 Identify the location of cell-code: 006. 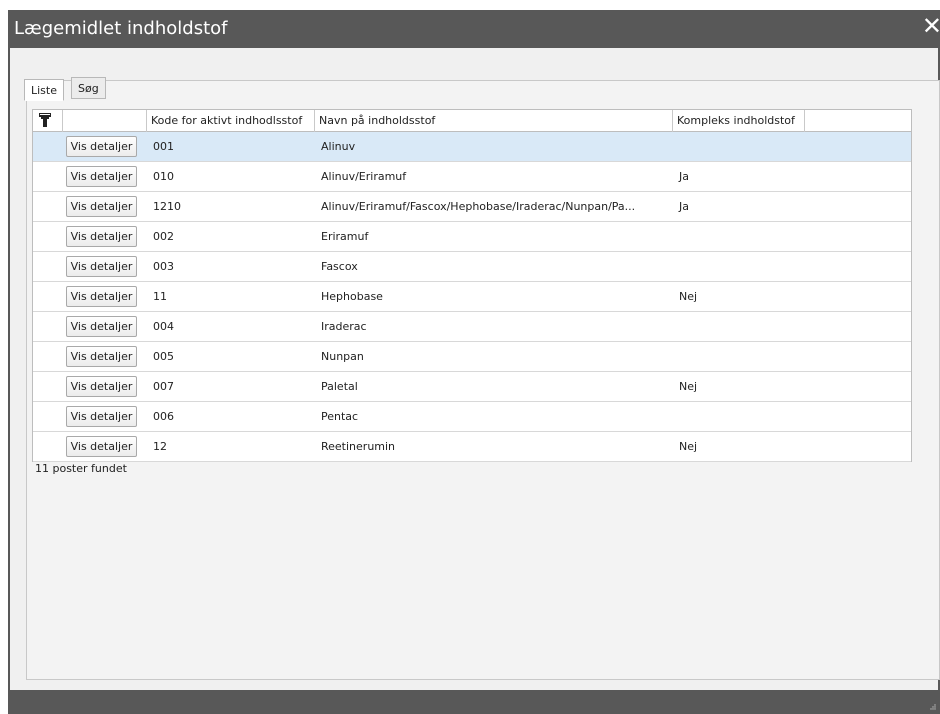
(163, 416).